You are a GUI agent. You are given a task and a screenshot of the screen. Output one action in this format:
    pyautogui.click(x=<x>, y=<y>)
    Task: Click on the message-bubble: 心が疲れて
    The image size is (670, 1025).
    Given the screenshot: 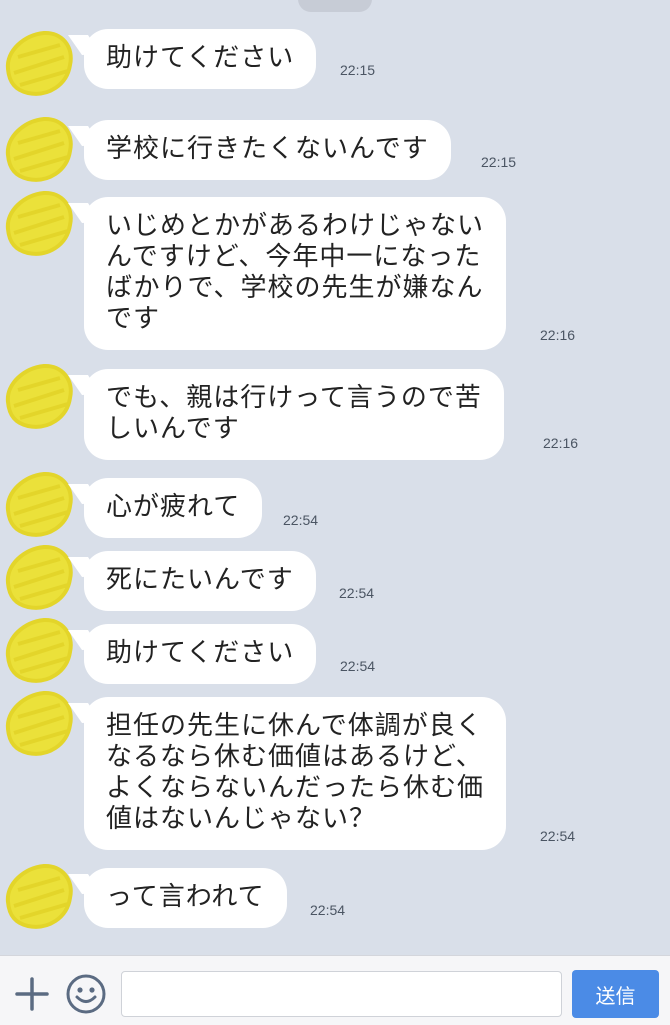 What is the action you would take?
    pyautogui.click(x=173, y=508)
    